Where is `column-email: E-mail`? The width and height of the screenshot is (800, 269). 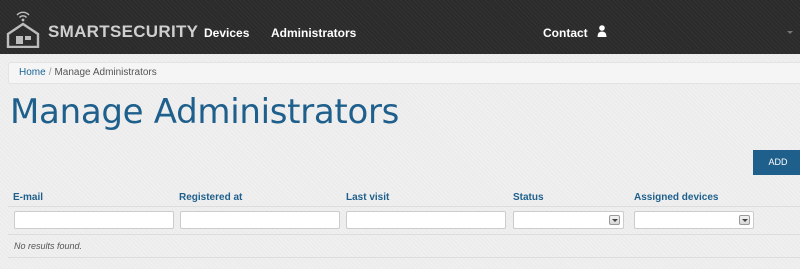
column-email: E-mail is located at coordinates (28, 197).